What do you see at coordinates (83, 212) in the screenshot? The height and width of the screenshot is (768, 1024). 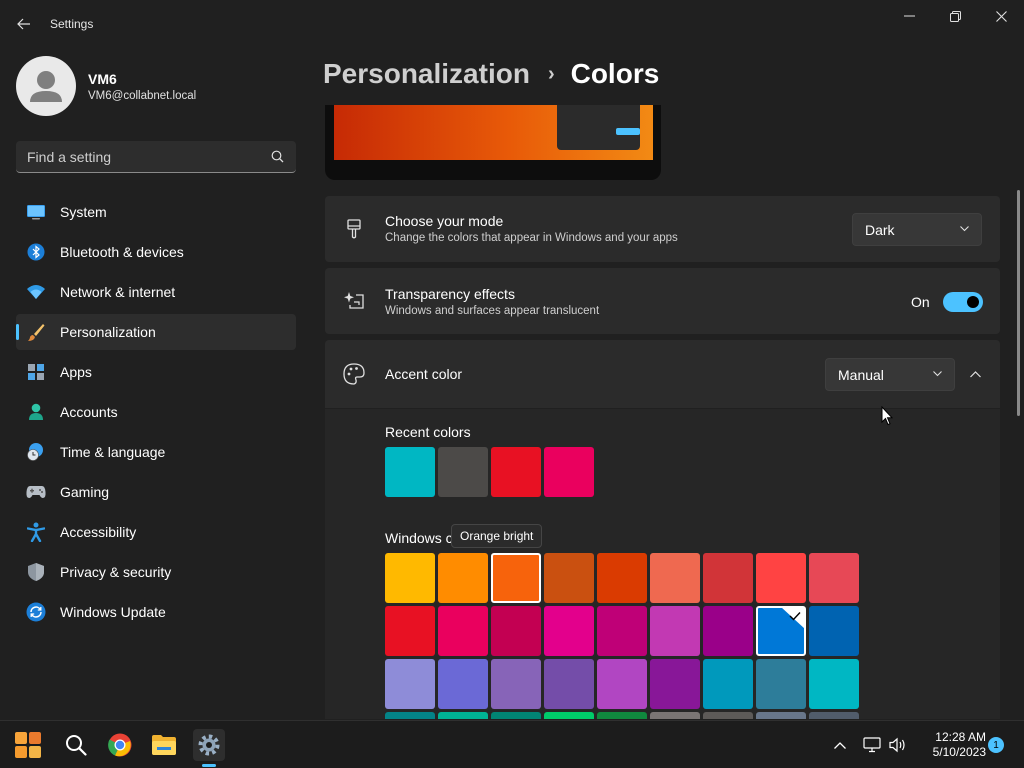 I see `sidebar-item-label: System` at bounding box center [83, 212].